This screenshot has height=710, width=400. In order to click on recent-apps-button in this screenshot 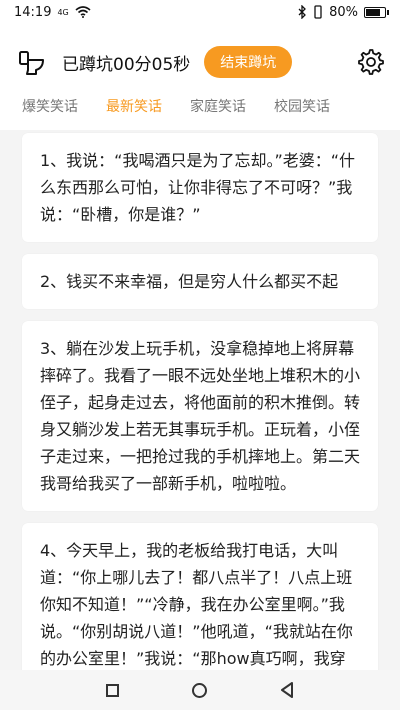, I will do `click(113, 690)`.